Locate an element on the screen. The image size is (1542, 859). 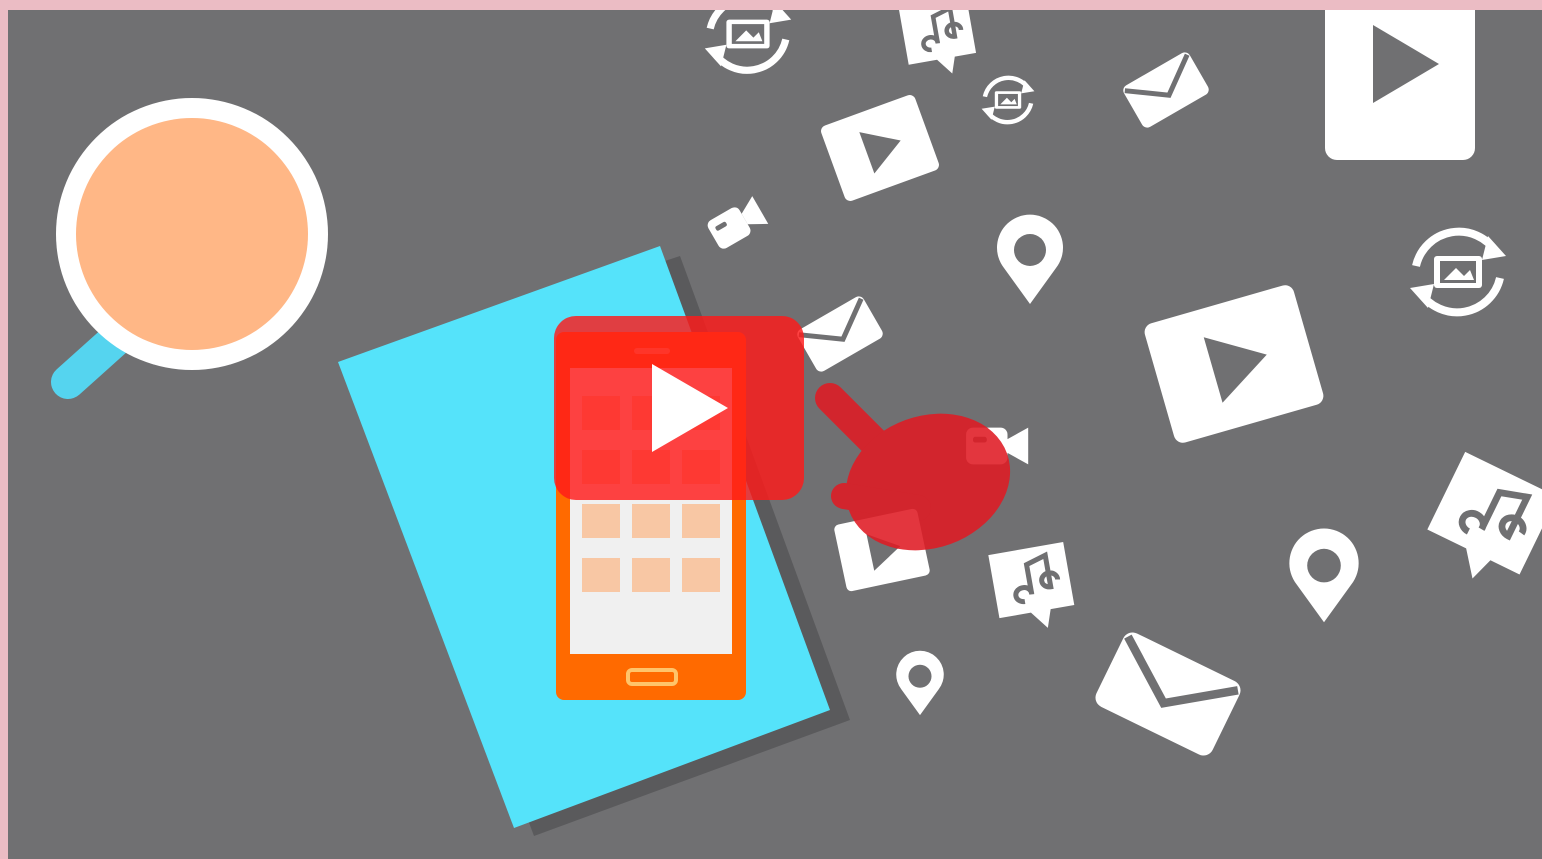
play-button is located at coordinates (679, 408).